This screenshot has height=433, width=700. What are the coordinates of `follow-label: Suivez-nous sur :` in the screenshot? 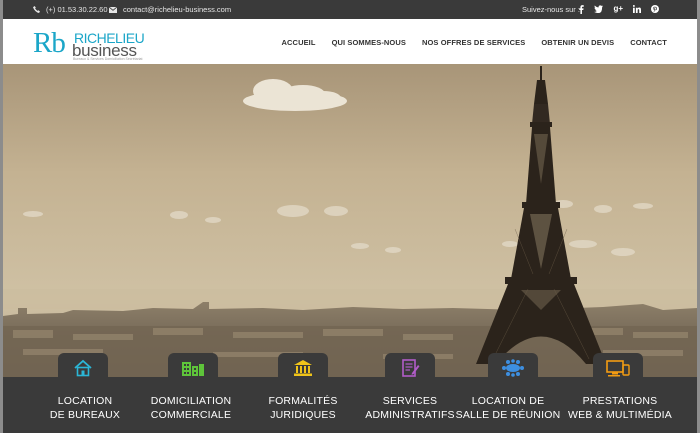 It's located at (551, 9).